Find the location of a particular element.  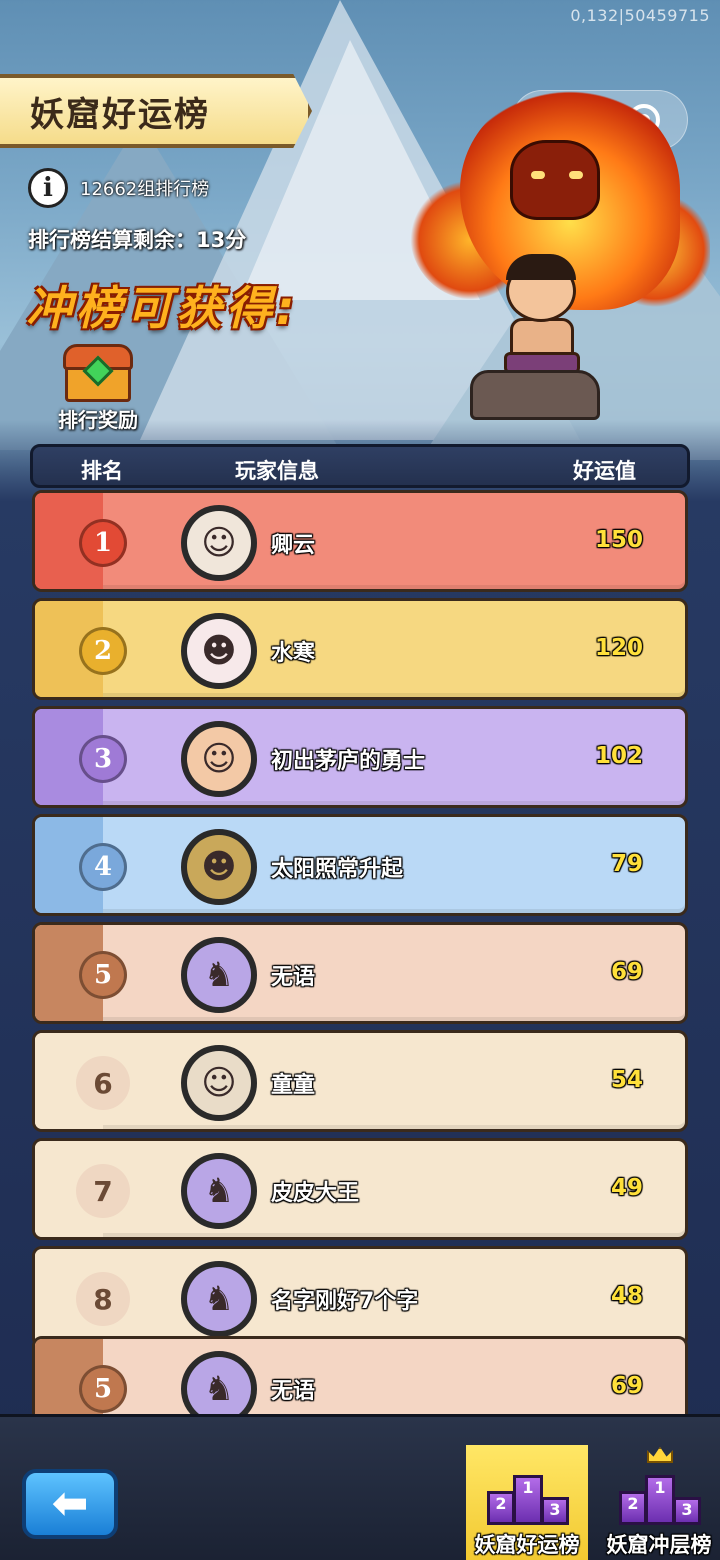

rock-pedestal is located at coordinates (535, 395).